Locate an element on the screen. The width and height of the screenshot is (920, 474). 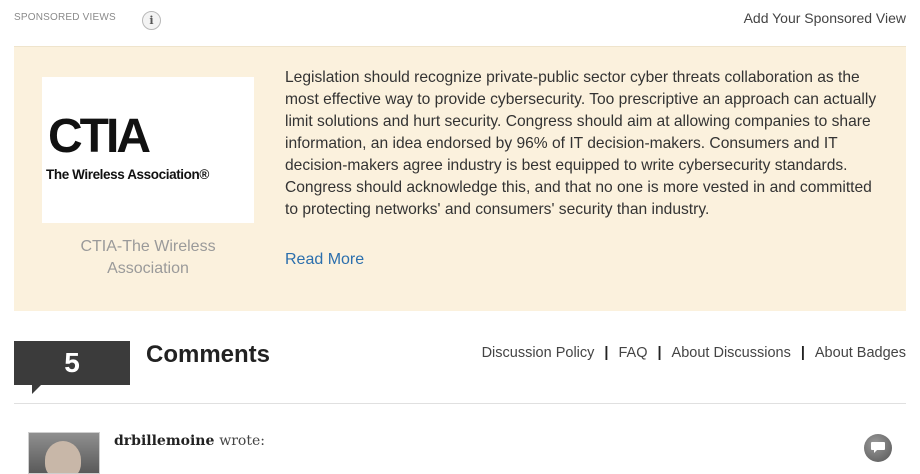
comment-author-line: drbillemoine wrote: is located at coordinates (189, 441).